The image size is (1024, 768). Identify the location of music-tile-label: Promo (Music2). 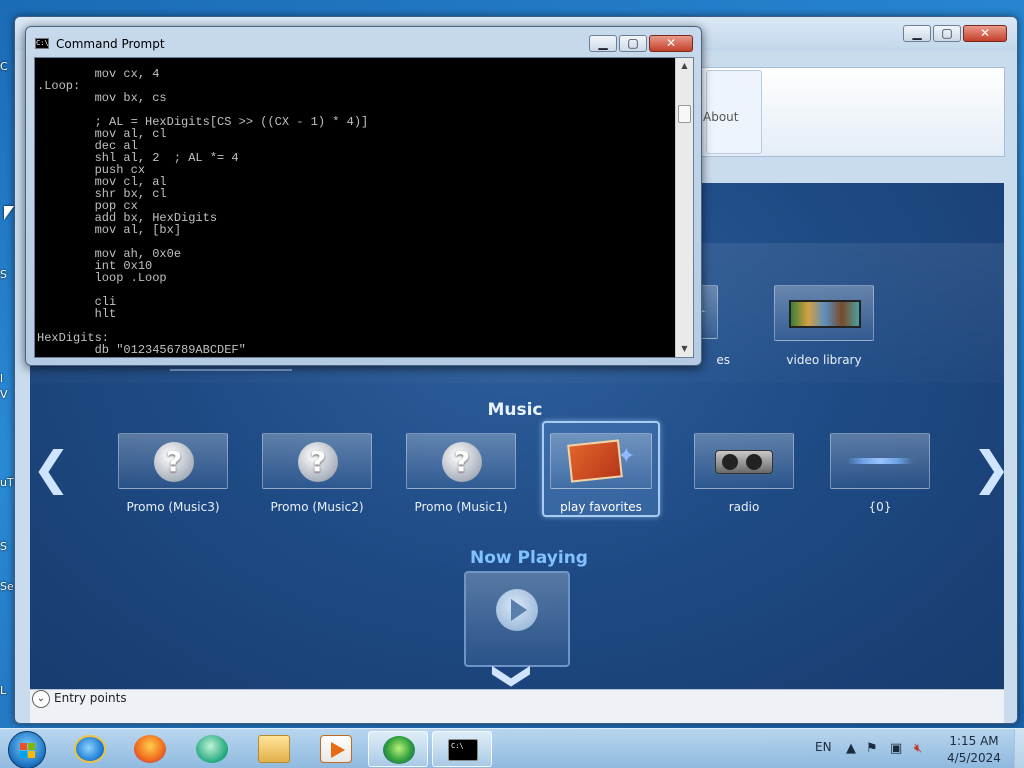
(317, 507).